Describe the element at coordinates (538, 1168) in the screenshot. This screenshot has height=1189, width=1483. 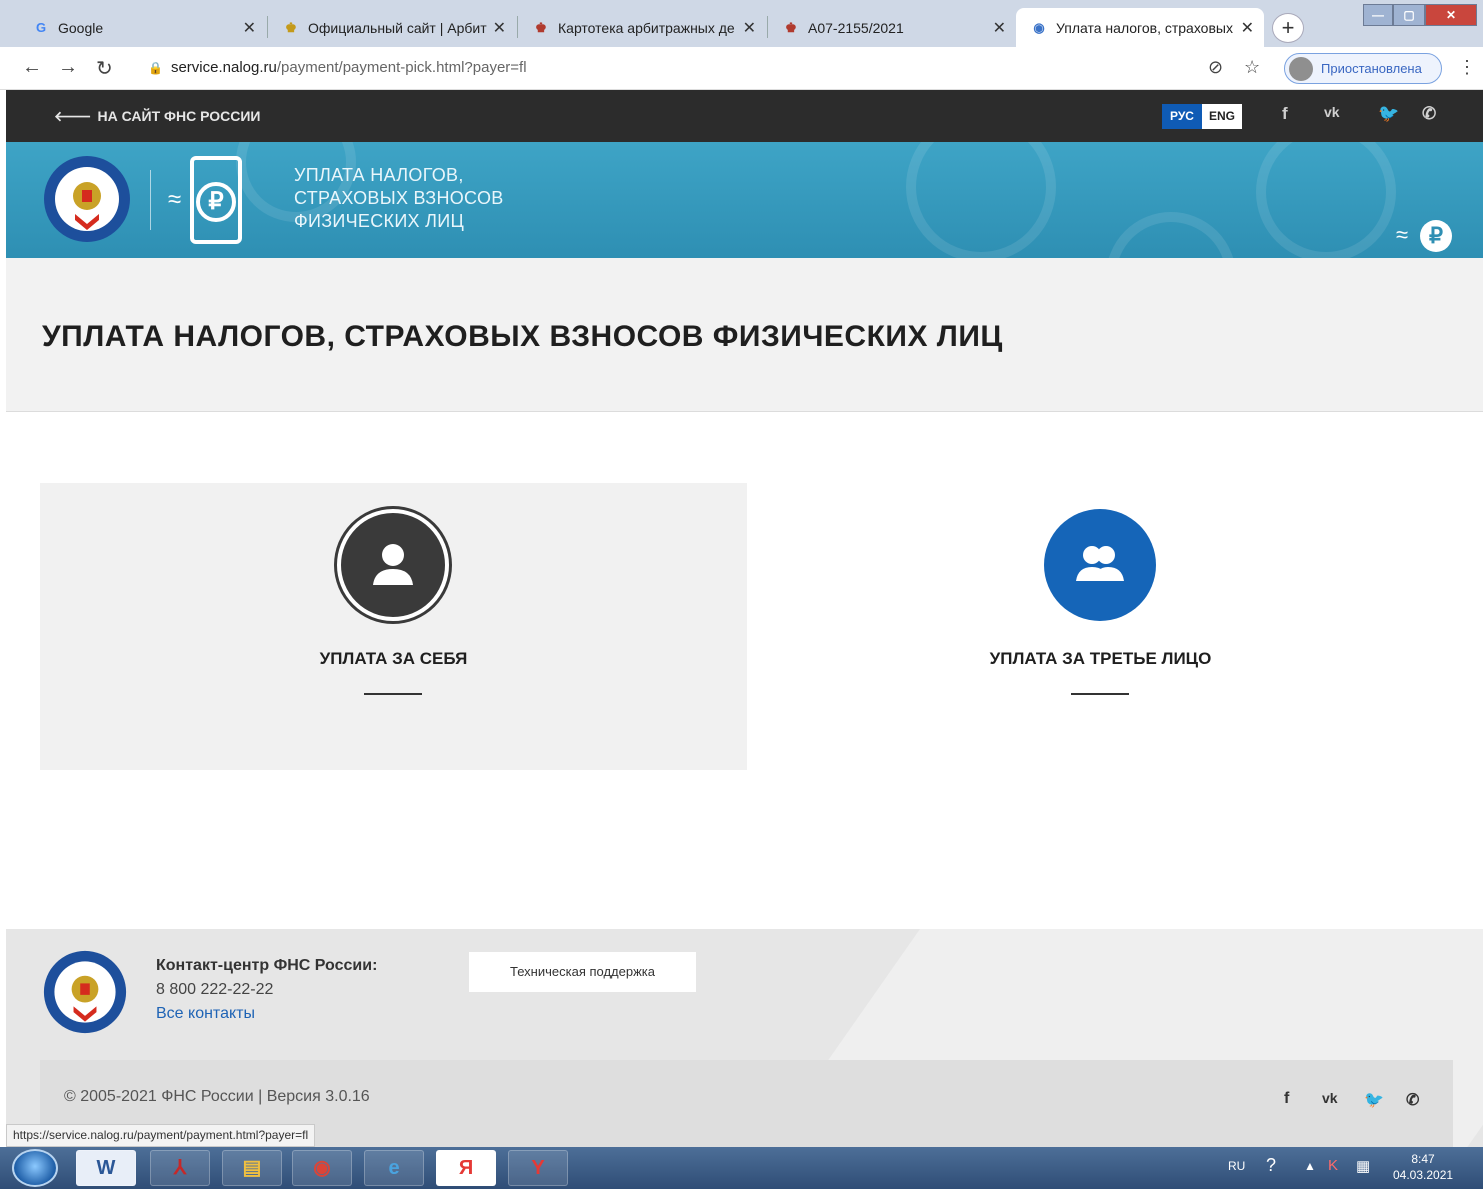
I see `yandex-browser-icon: Y` at that location.